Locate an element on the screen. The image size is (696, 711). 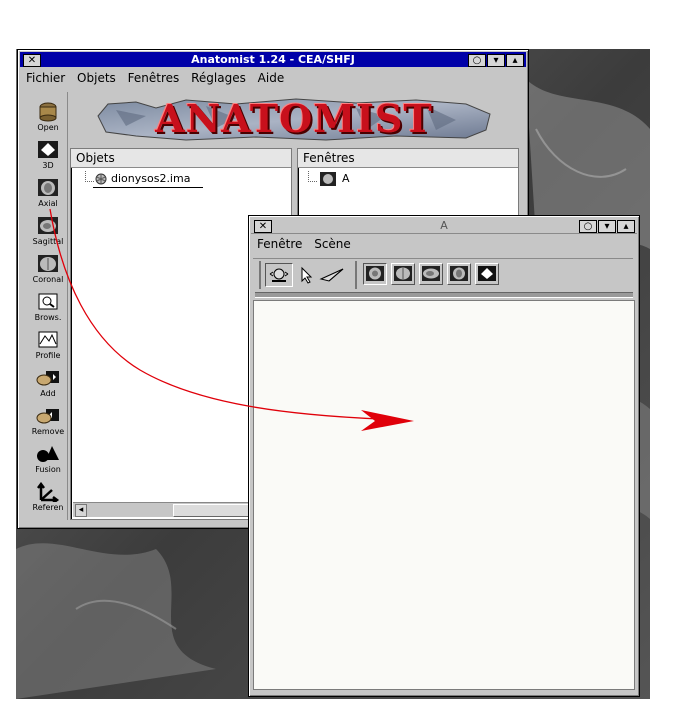
main-menubar: Fichier Objets Fenêtres Réglages Aide is located at coordinates (273, 78).